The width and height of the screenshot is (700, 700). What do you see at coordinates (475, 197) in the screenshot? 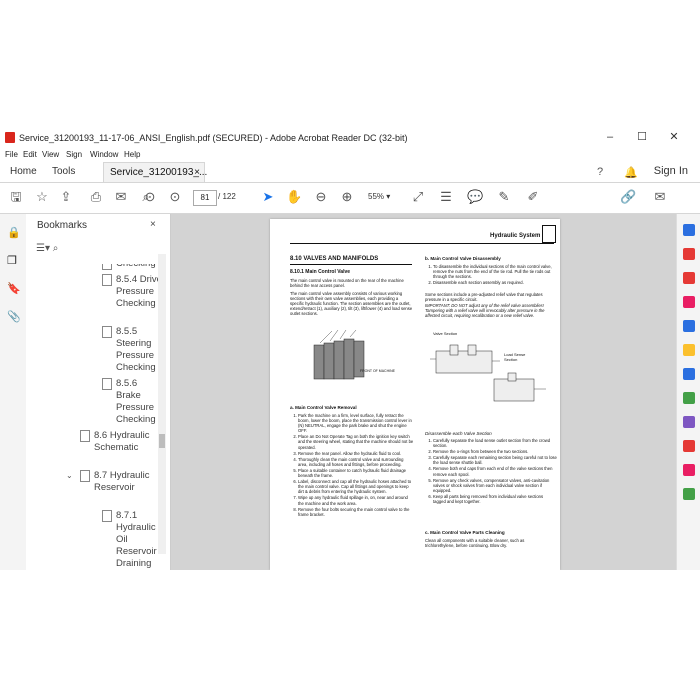
I see `comment-icon: 💬` at bounding box center [475, 197].